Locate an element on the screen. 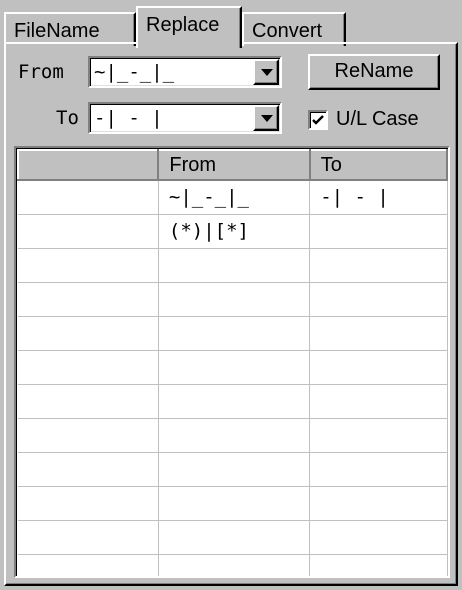 This screenshot has width=462, height=590. header-from: From is located at coordinates (234, 165).